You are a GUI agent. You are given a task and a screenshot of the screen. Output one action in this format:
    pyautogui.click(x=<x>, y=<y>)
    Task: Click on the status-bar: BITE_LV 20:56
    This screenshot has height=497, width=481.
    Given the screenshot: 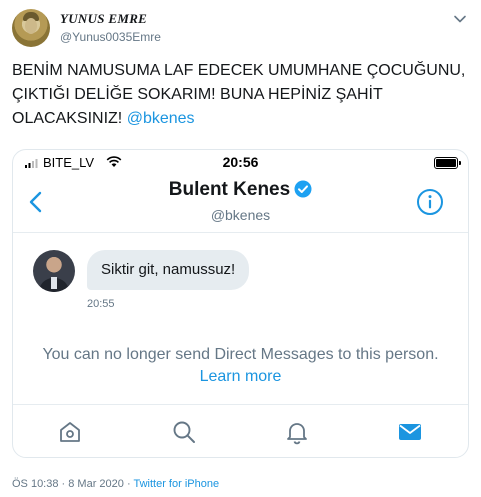 What is the action you would take?
    pyautogui.click(x=240, y=163)
    